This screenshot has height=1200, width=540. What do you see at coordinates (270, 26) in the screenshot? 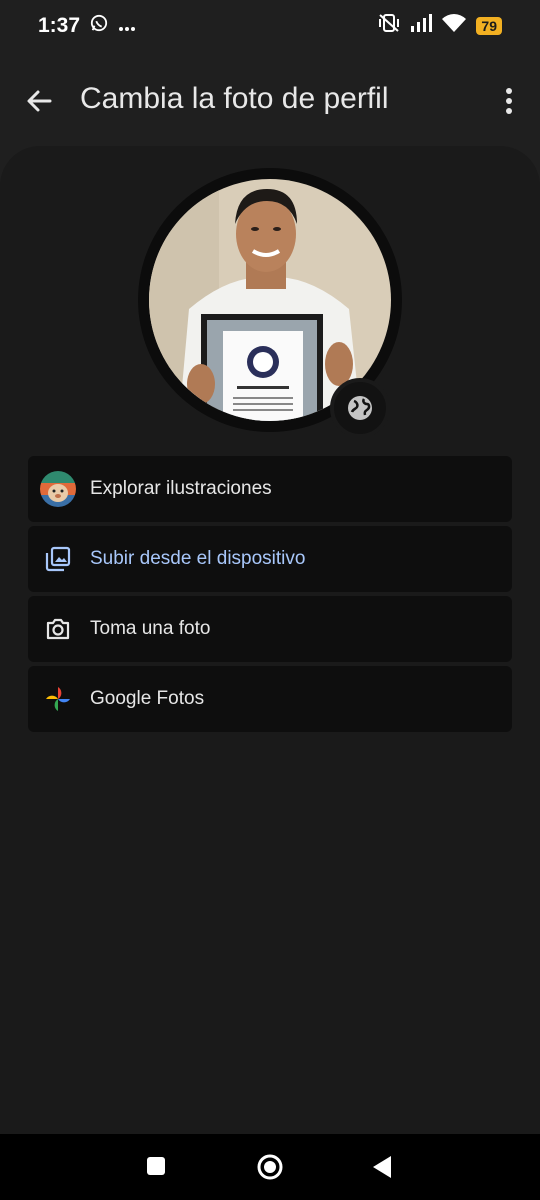
I see `status-bar: 1:37 79` at bounding box center [270, 26].